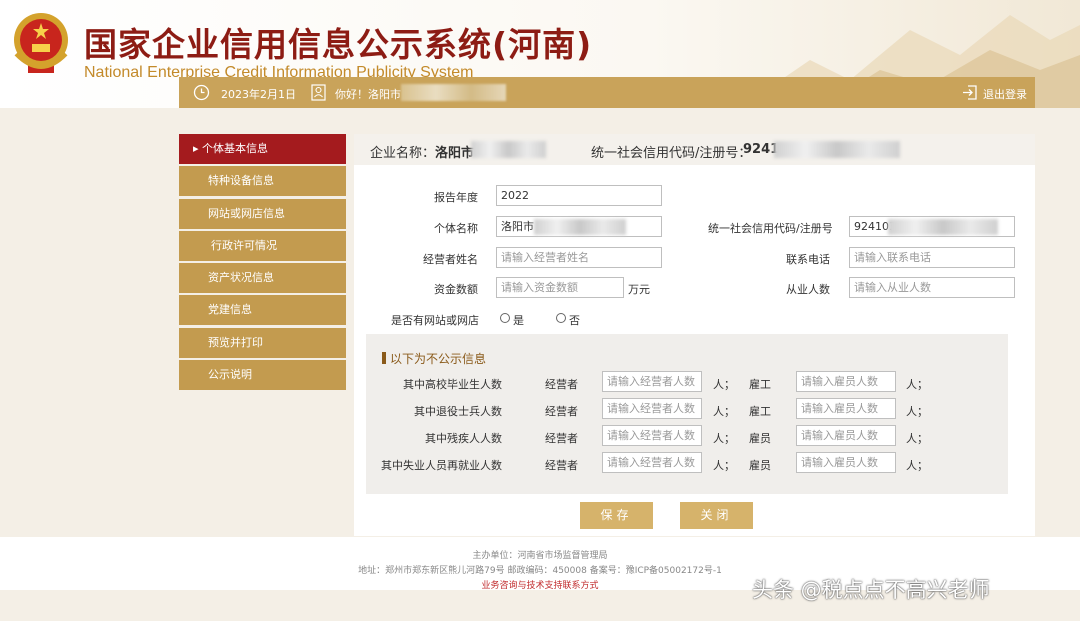 The width and height of the screenshot is (1080, 621). Describe the element at coordinates (262, 245) in the screenshot. I see `sidebar-item-license: 行政许可情况` at that location.